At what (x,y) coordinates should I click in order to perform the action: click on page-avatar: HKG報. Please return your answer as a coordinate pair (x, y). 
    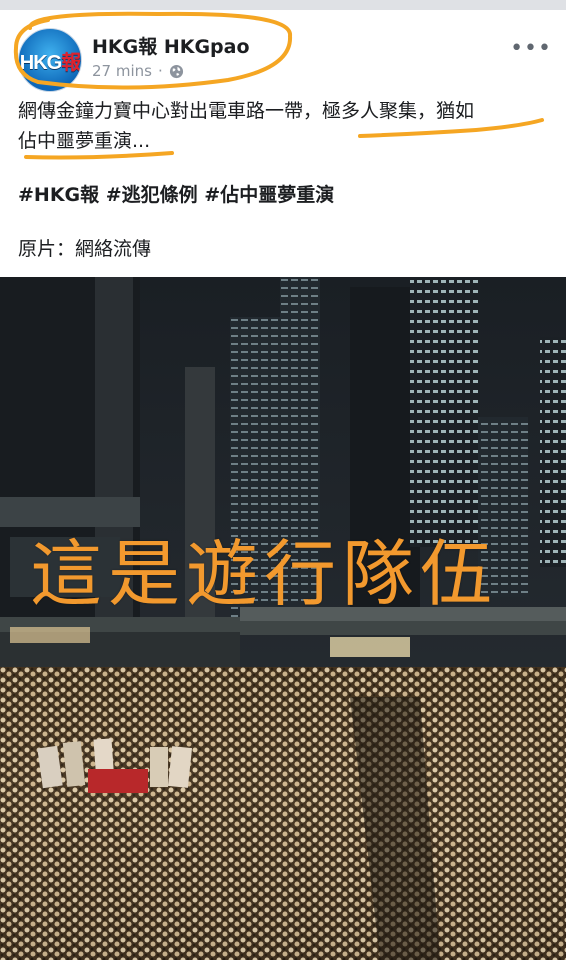
    Looking at the image, I should click on (50, 60).